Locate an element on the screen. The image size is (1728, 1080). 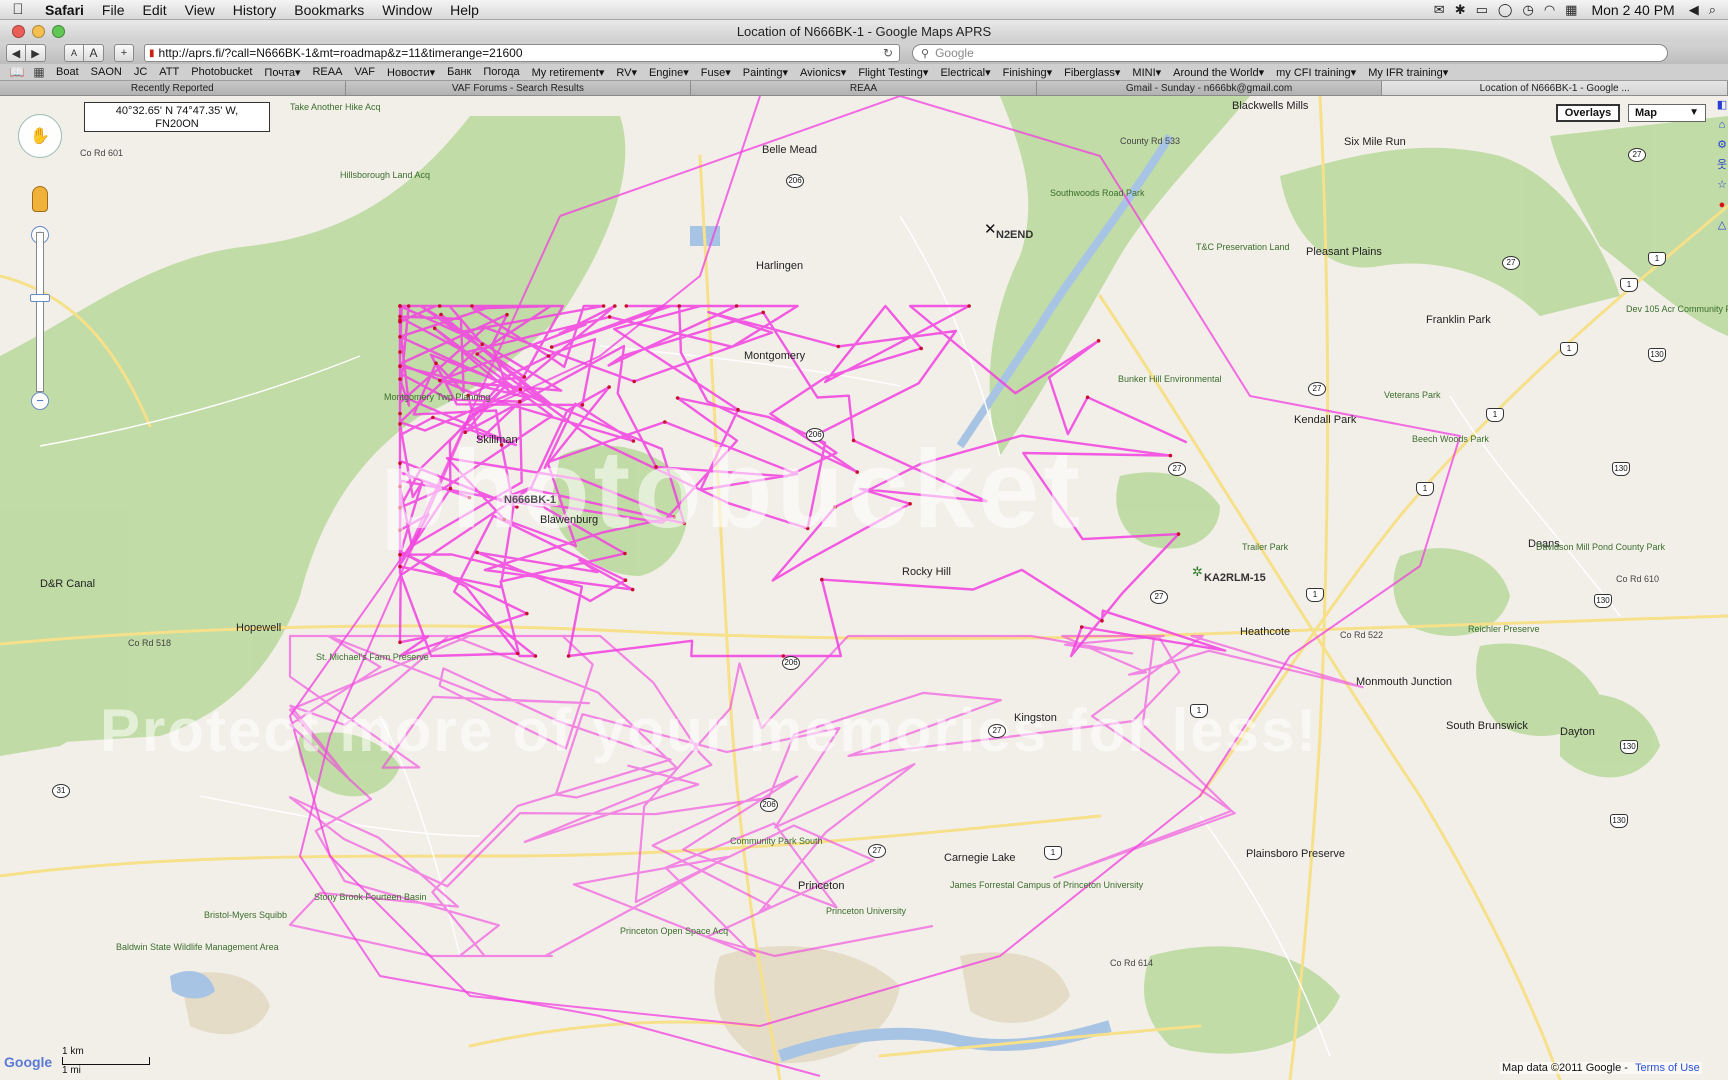
bookmark-item: Engine▾ is located at coordinates (669, 72).